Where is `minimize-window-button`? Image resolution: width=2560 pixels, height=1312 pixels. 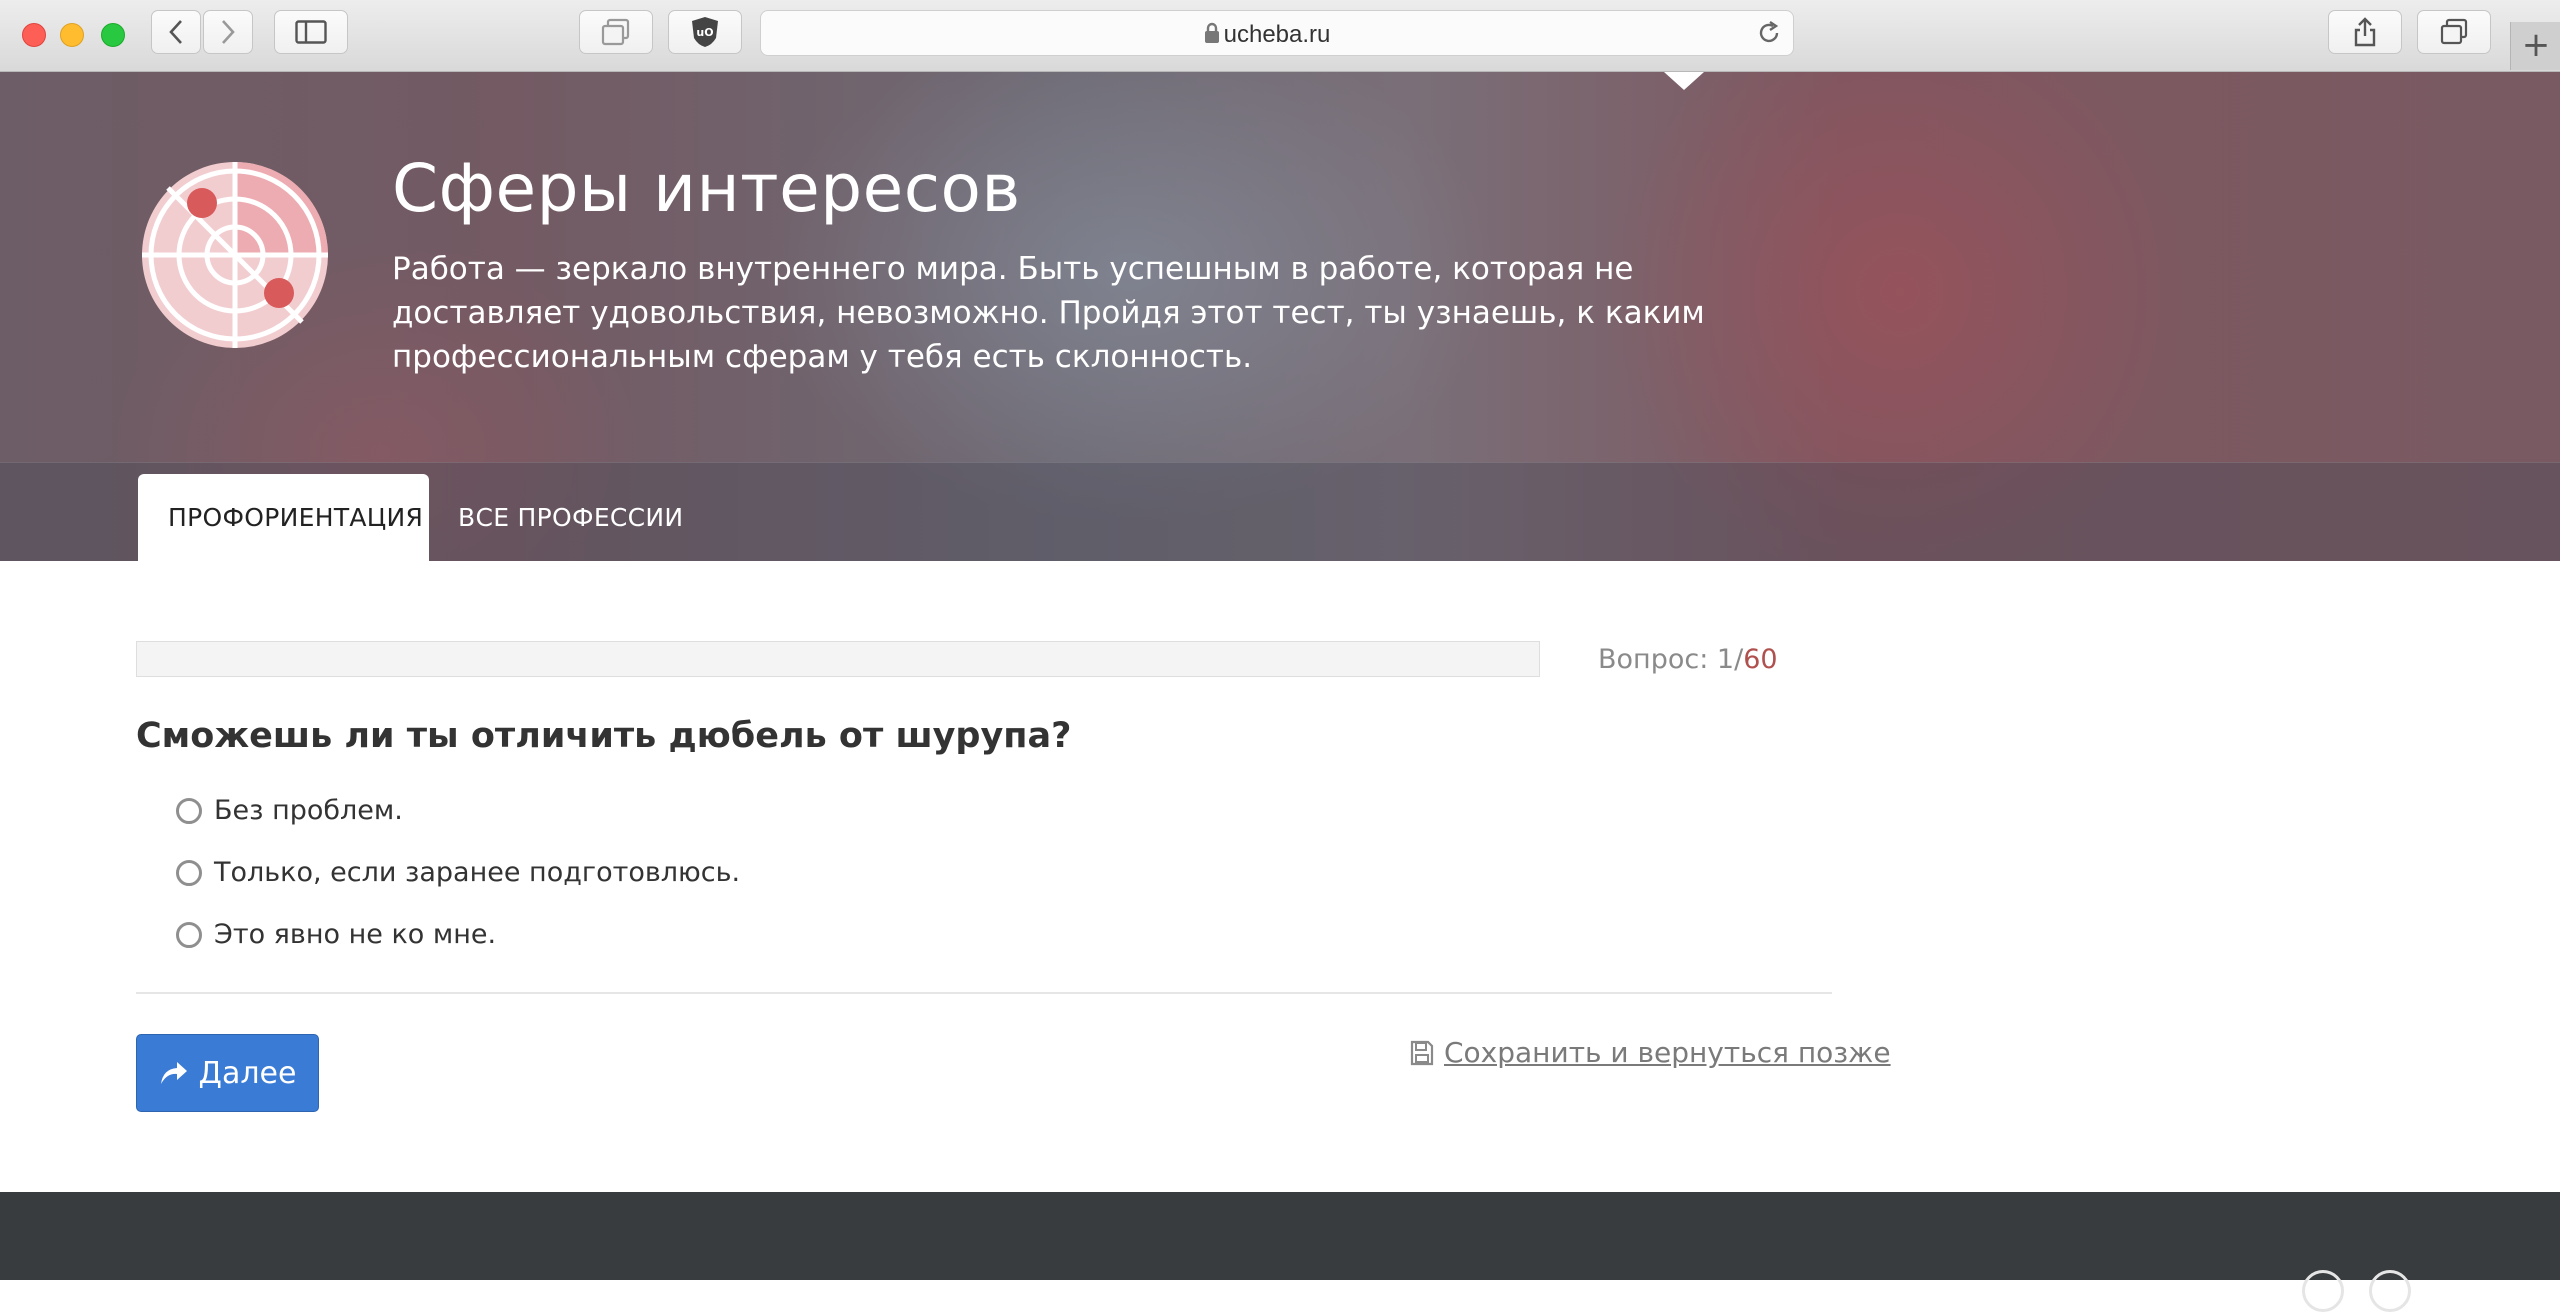 minimize-window-button is located at coordinates (72, 35).